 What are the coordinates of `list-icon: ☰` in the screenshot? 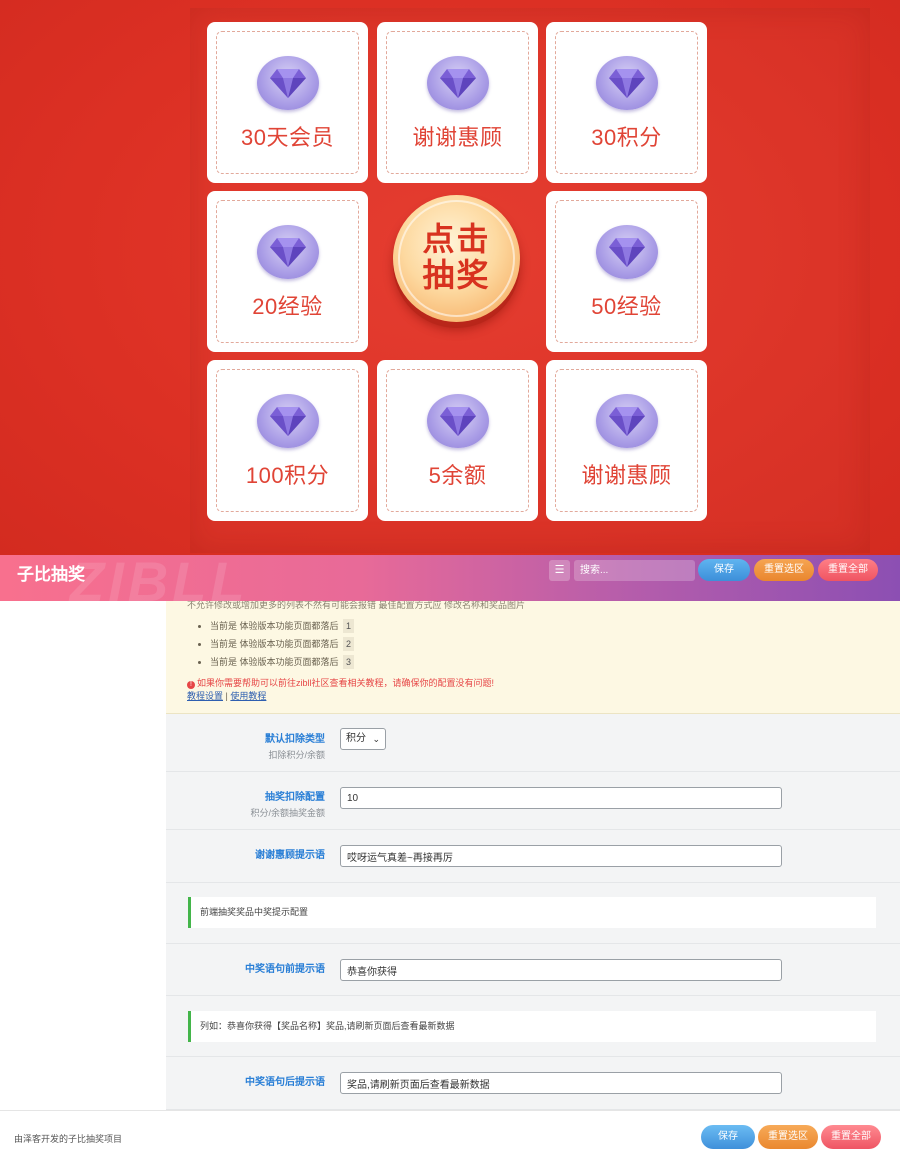 It's located at (559, 570).